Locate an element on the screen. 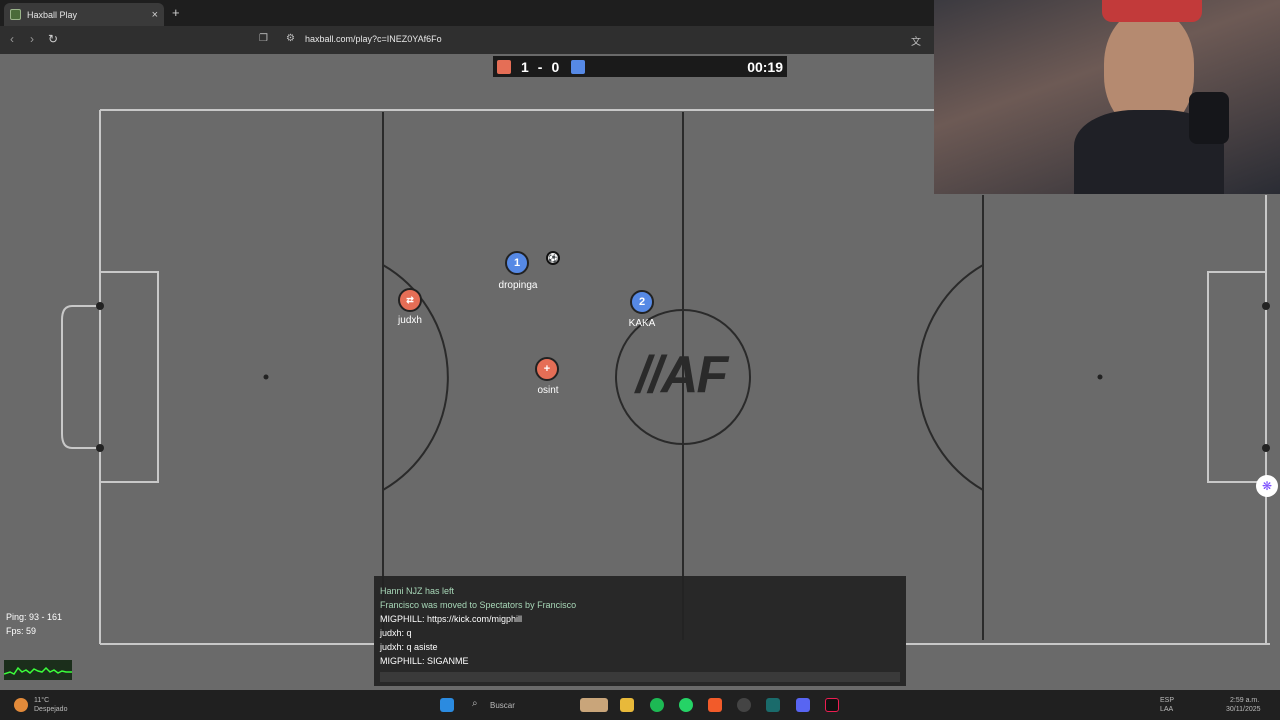 The width and height of the screenshot is (1280, 720). clock-time: 2:59 a.m. is located at coordinates (1244, 700).